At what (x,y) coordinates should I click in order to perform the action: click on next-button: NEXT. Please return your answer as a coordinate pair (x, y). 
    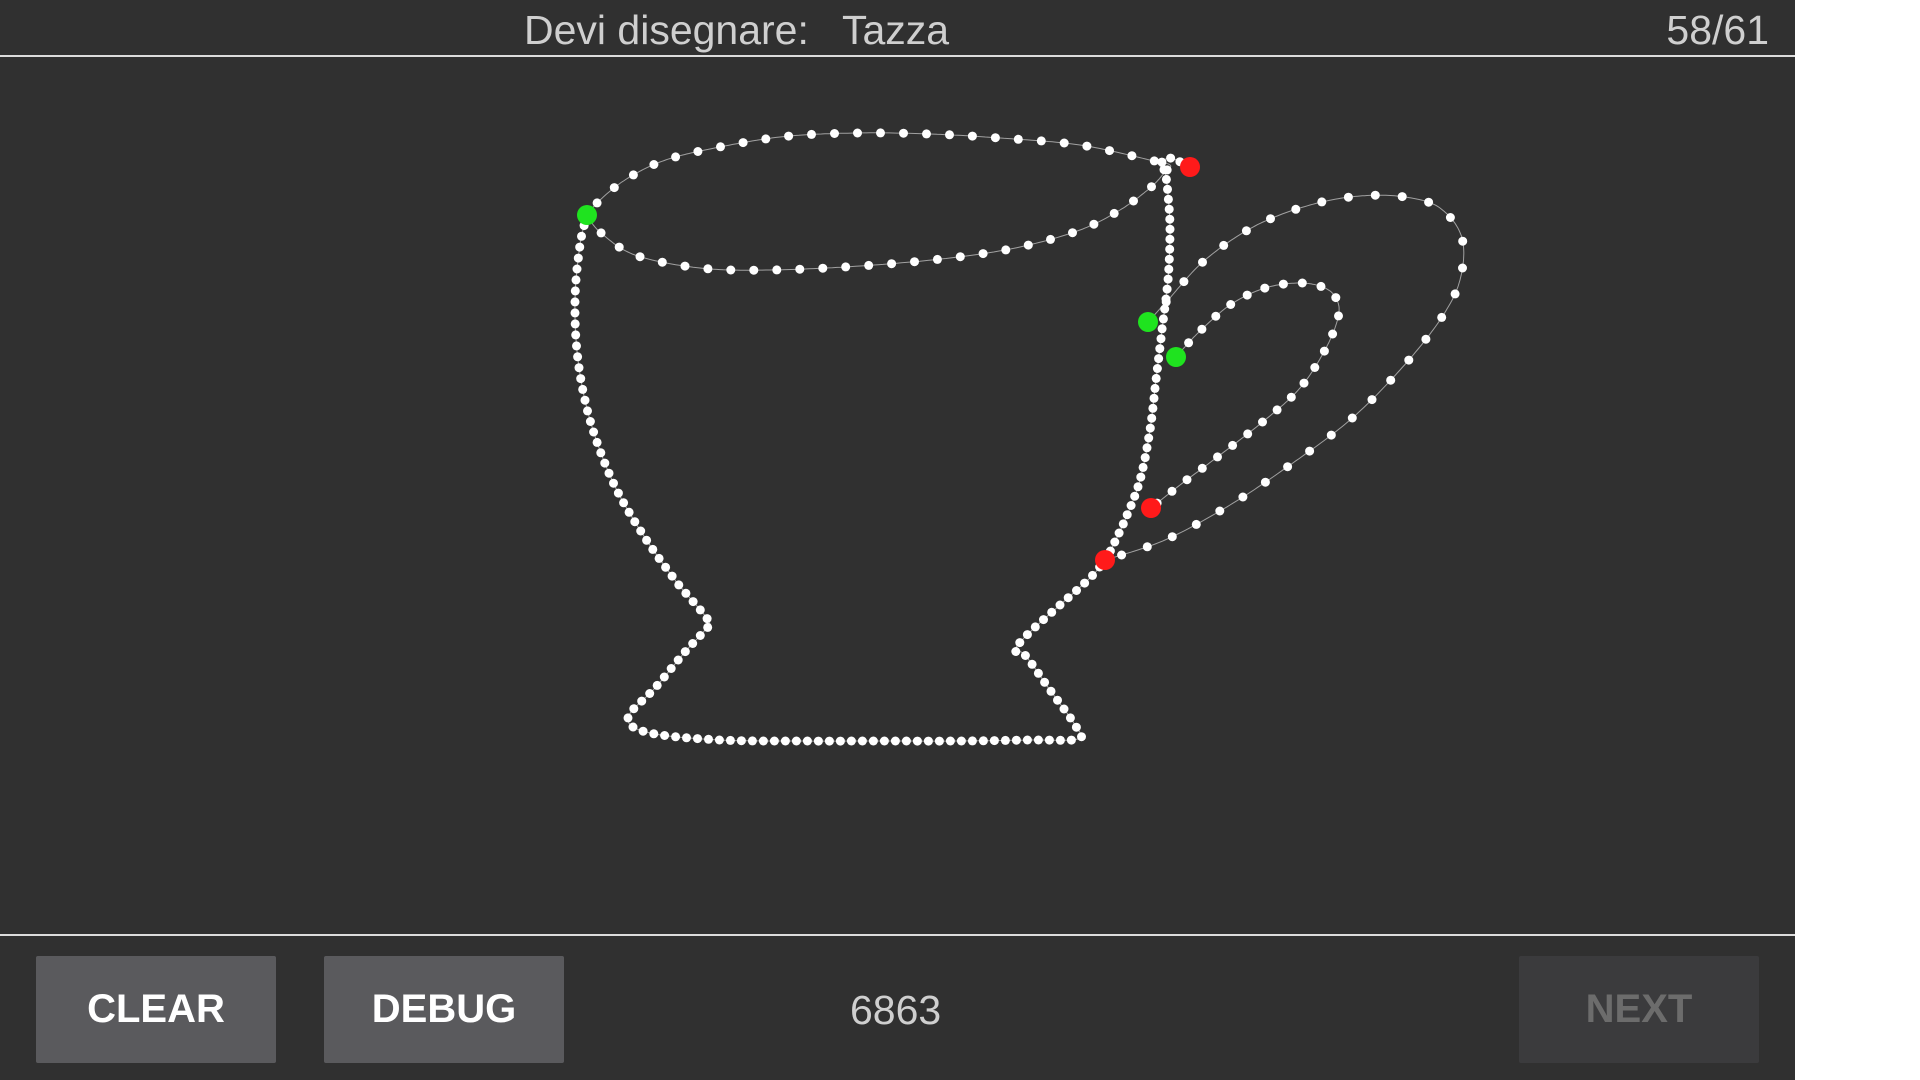
    Looking at the image, I should click on (1639, 1009).